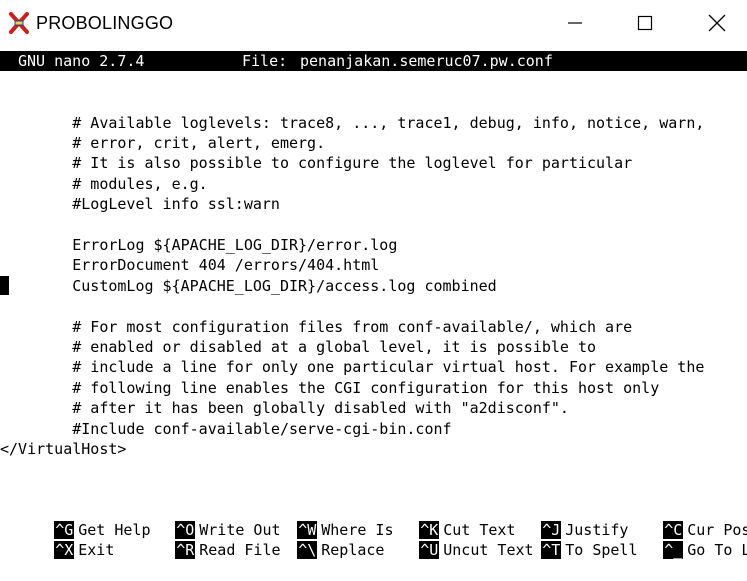 The width and height of the screenshot is (747, 581). What do you see at coordinates (429, 550) in the screenshot?
I see `shortcut-key: ^U` at bounding box center [429, 550].